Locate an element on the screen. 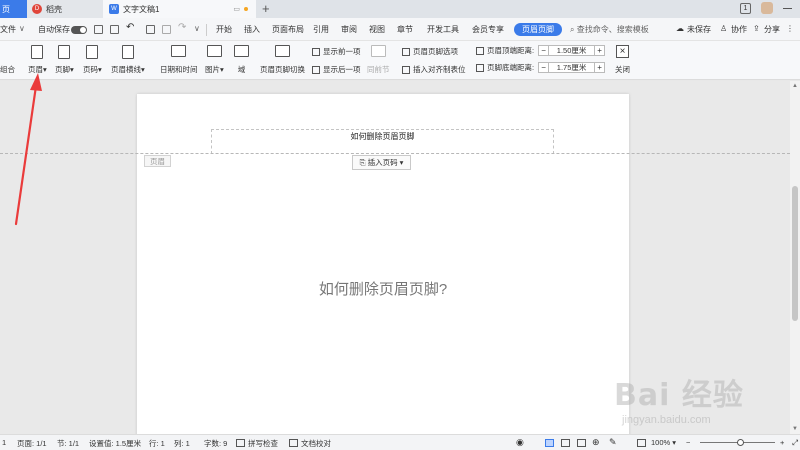 The width and height of the screenshot is (800, 450). switch-button: 页眉页脚切换 is located at coordinates (282, 60).